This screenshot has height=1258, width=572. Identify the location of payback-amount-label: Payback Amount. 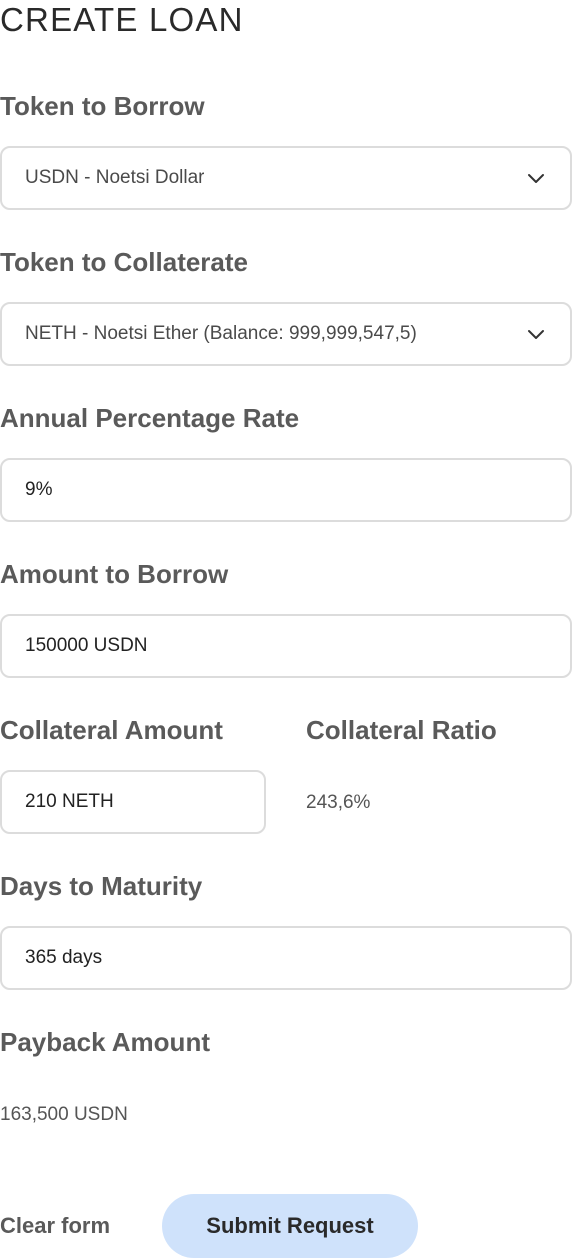
(105, 1042).